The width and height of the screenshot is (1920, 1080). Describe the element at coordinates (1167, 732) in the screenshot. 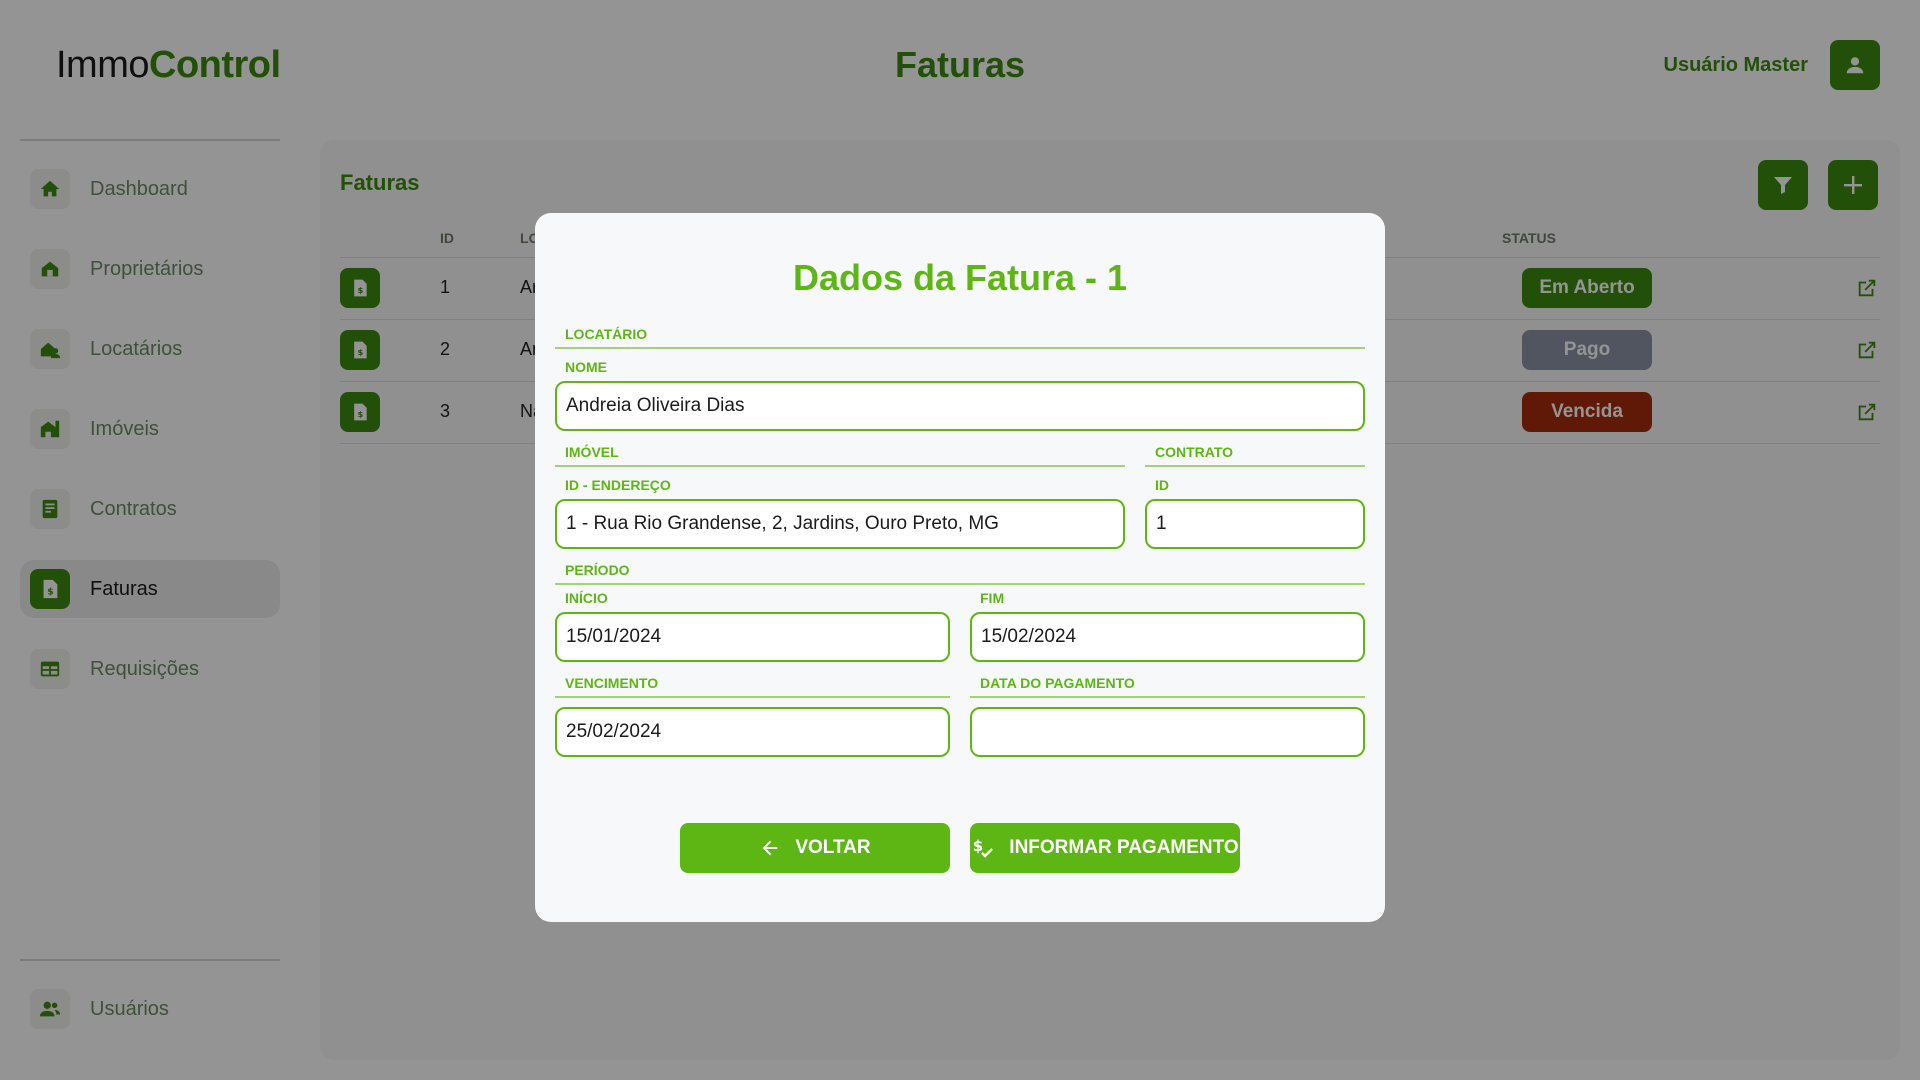

I see `data-pagamento-field` at that location.